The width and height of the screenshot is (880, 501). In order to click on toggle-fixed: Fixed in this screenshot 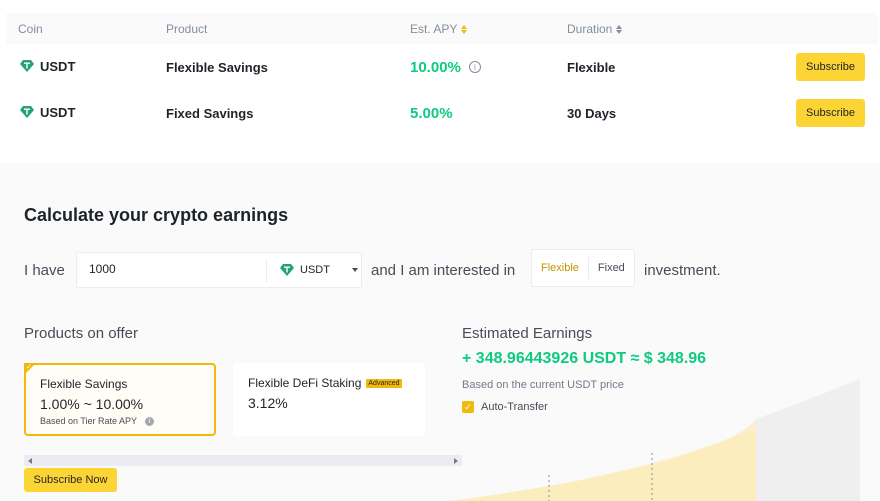, I will do `click(610, 268)`.